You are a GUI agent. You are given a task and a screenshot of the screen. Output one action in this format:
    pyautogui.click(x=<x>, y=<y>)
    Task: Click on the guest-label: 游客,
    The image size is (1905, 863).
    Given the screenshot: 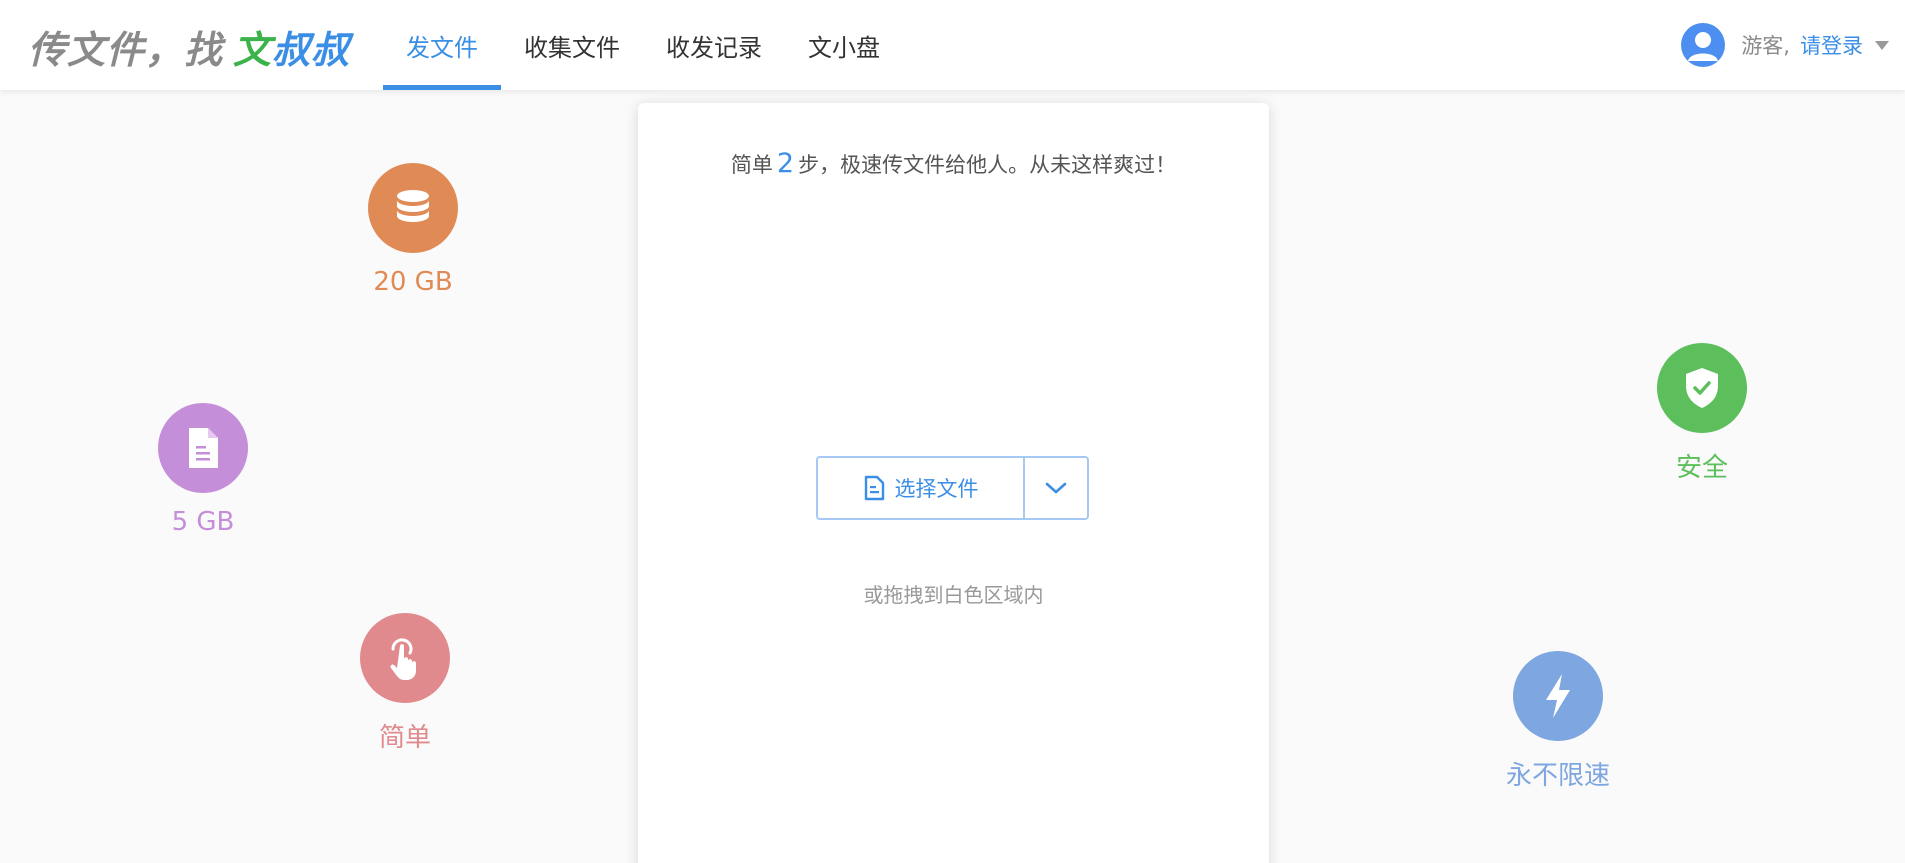 What is the action you would take?
    pyautogui.click(x=1765, y=46)
    